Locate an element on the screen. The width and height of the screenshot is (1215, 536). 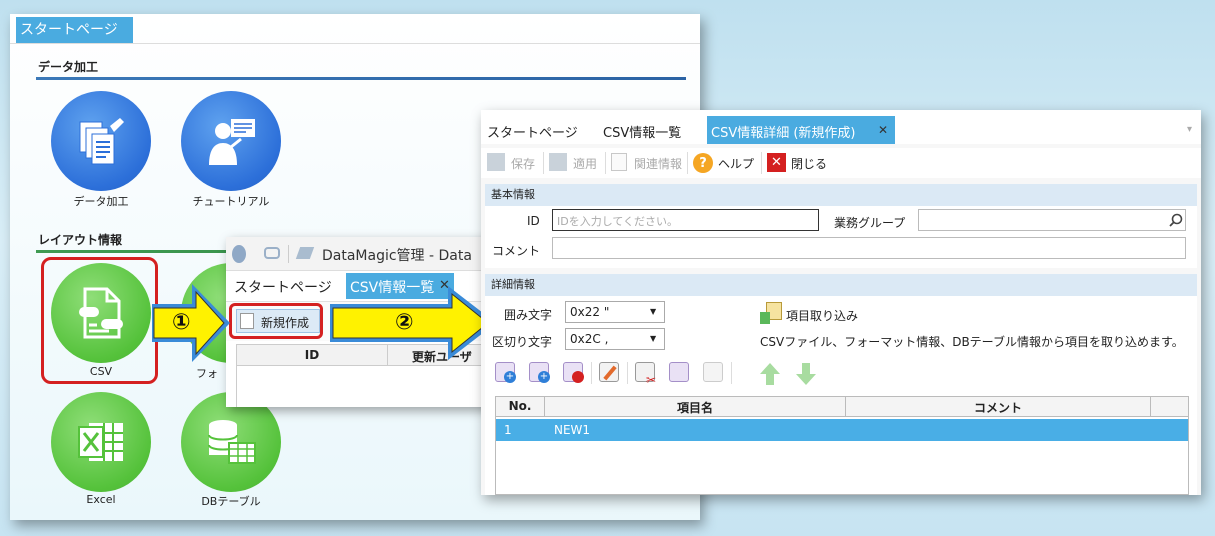
section-title-data-processing: データ加工 is located at coordinates (68, 67).